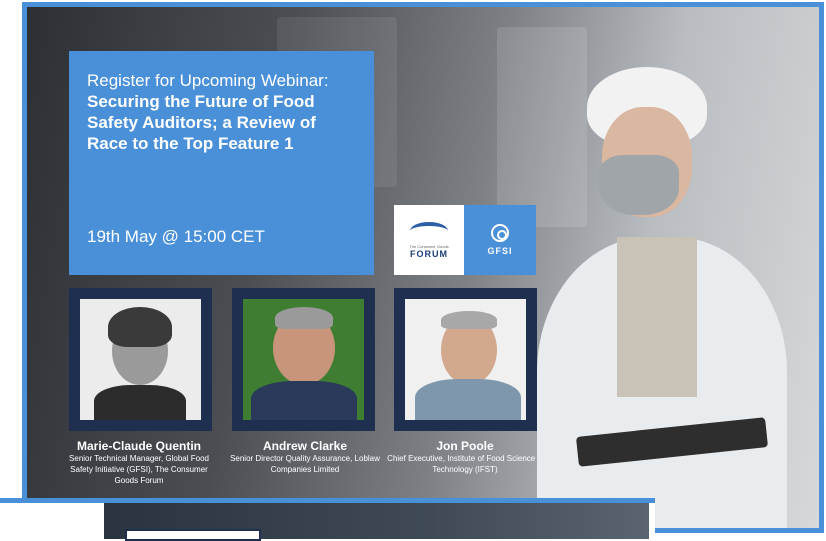 The width and height of the screenshot is (826, 541). Describe the element at coordinates (327, 519) in the screenshot. I see `next-banner-preview` at that location.